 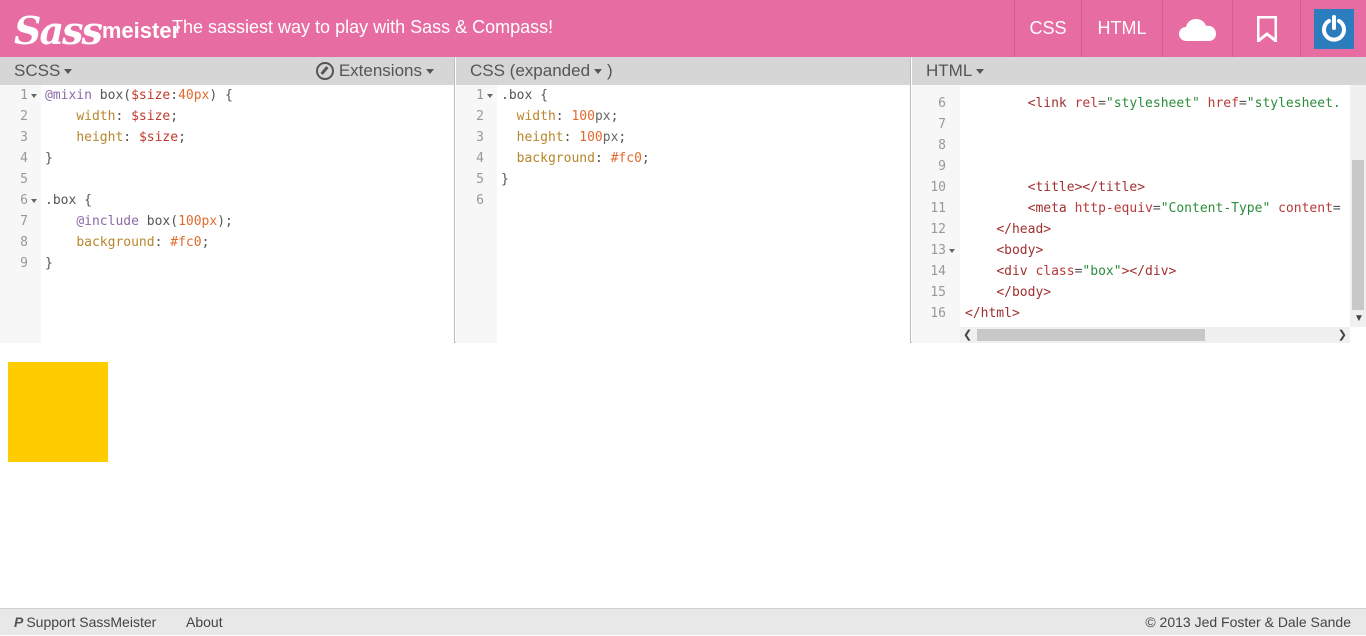 What do you see at coordinates (1047, 28) in the screenshot?
I see `css-button: CSS` at bounding box center [1047, 28].